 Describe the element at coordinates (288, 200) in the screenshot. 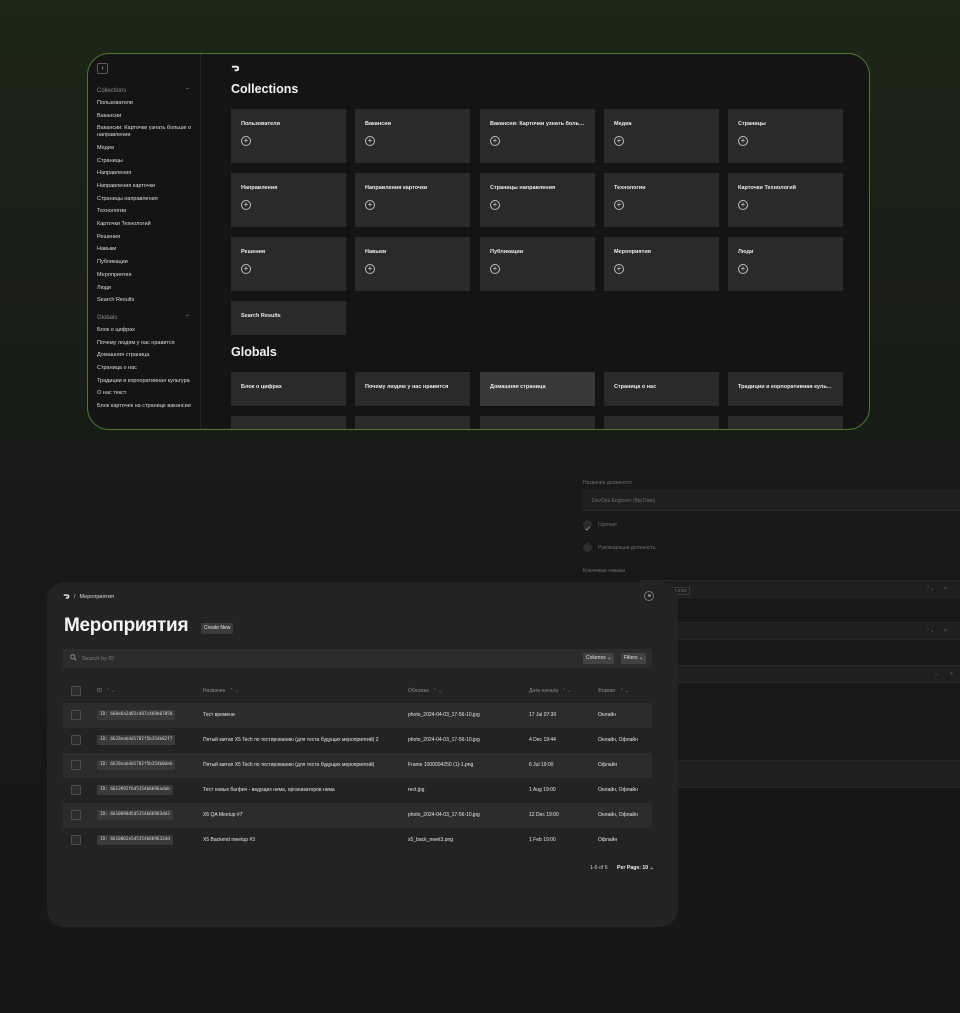

I see `collection-card: Направления +` at that location.